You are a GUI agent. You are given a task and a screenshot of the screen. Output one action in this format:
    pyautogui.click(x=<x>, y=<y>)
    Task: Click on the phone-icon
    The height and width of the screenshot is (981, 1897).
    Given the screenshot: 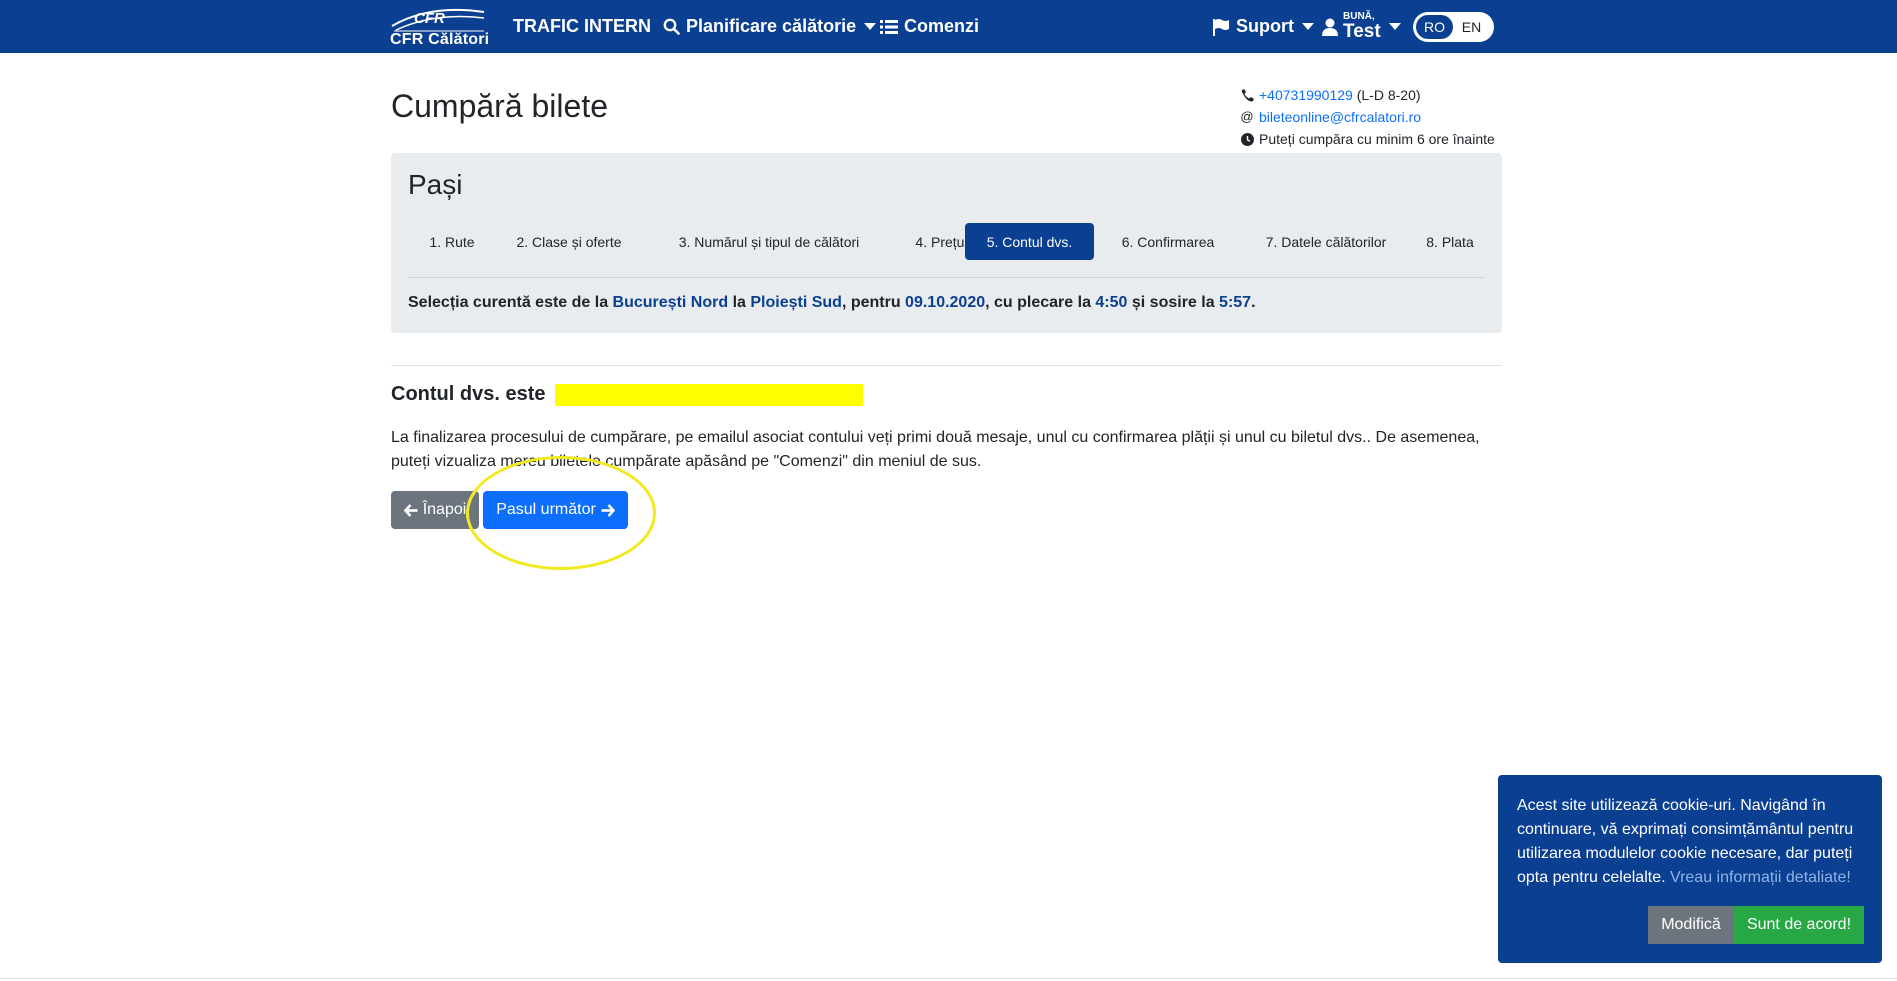 What is the action you would take?
    pyautogui.click(x=1247, y=95)
    